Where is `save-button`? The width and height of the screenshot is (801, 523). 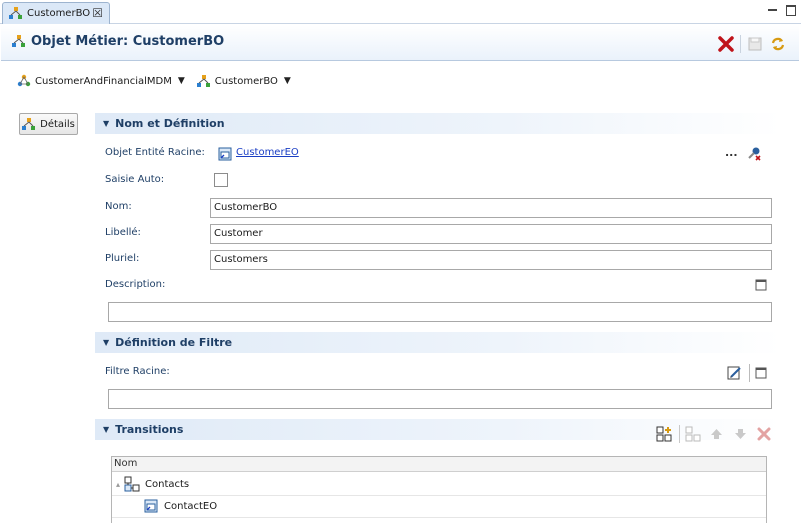
save-button is located at coordinates (755, 44).